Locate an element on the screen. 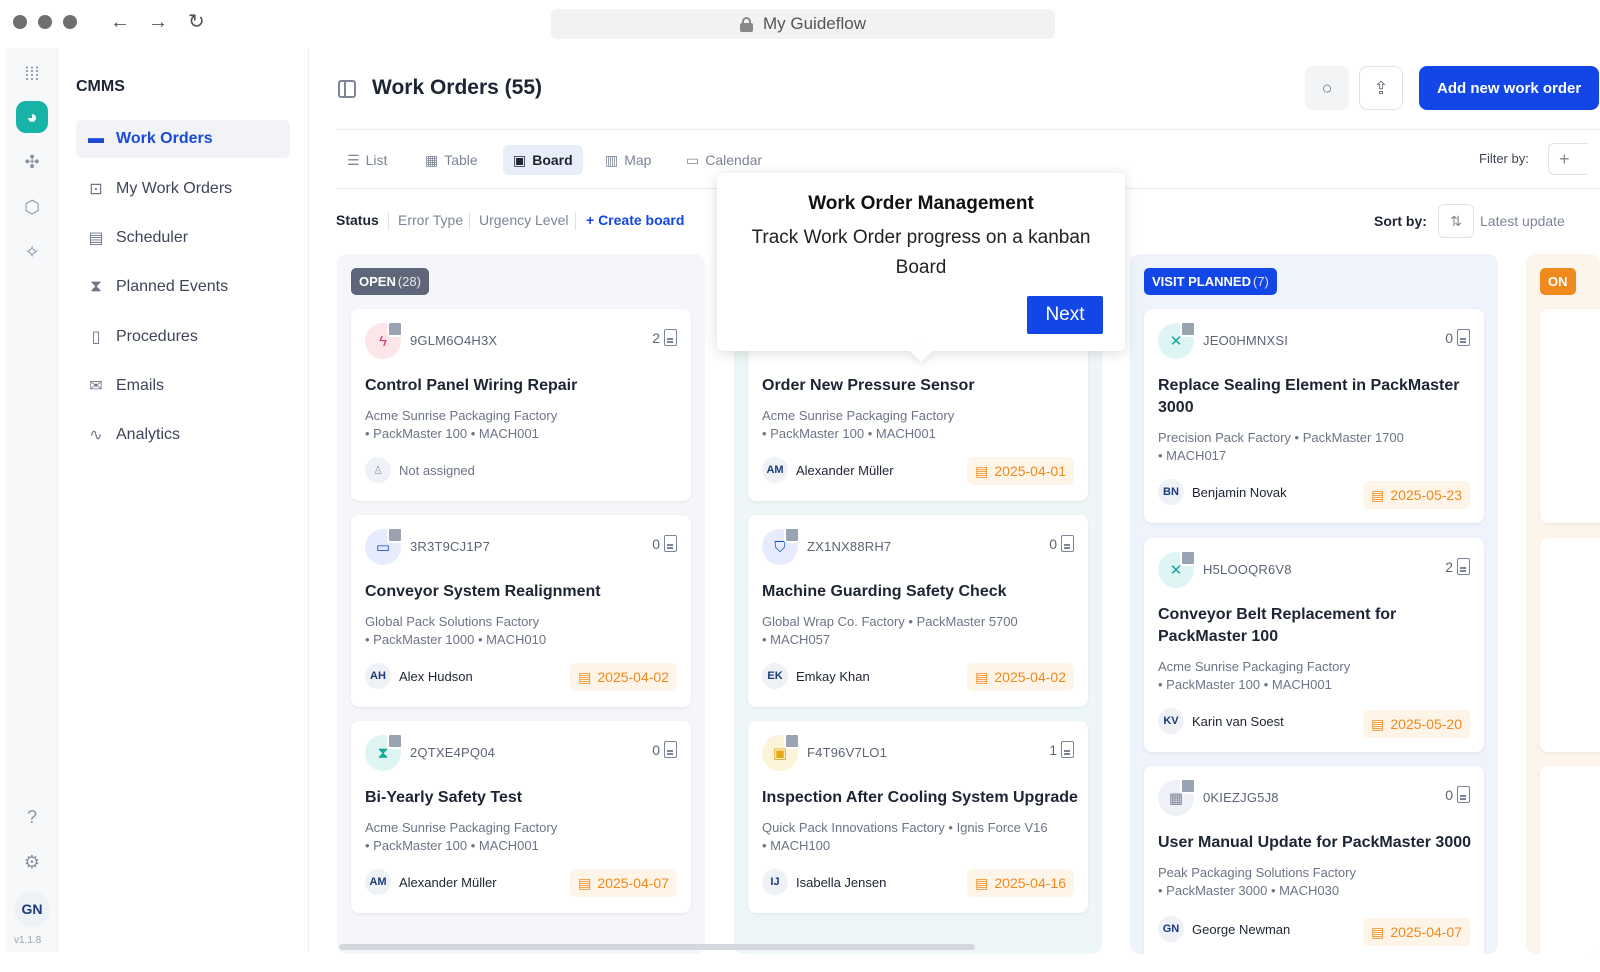 This screenshot has width=1600, height=972. assignee-name: Not assigned is located at coordinates (437, 470).